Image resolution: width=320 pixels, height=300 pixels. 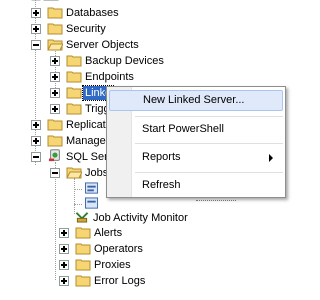 What do you see at coordinates (55, 77) in the screenshot?
I see `expand-endpoints` at bounding box center [55, 77].